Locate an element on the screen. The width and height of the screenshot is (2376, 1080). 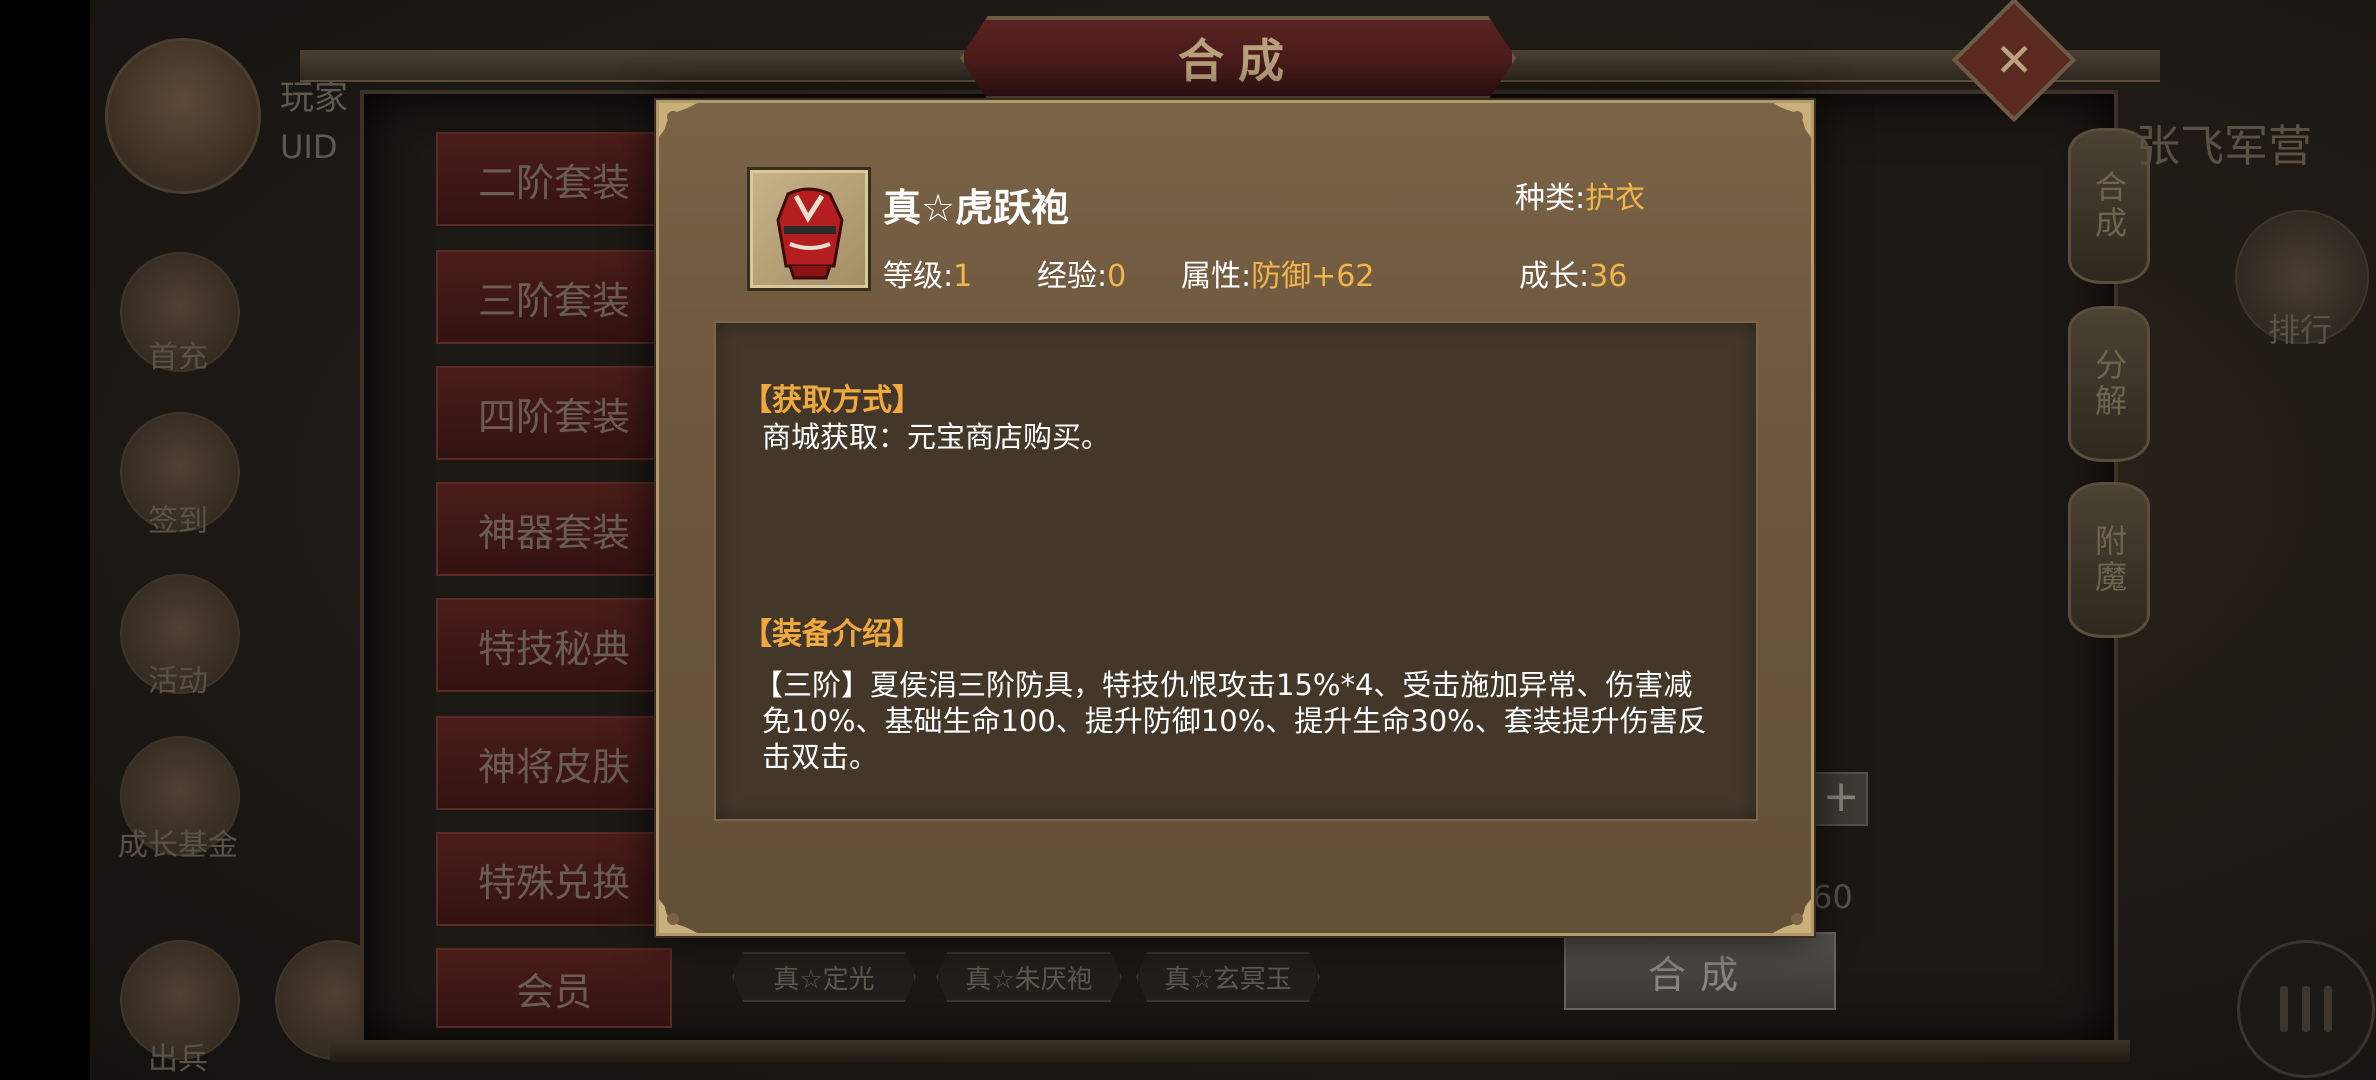
item-tag-zhuyanpao: 真☆朱厌袍 is located at coordinates (1029, 977).